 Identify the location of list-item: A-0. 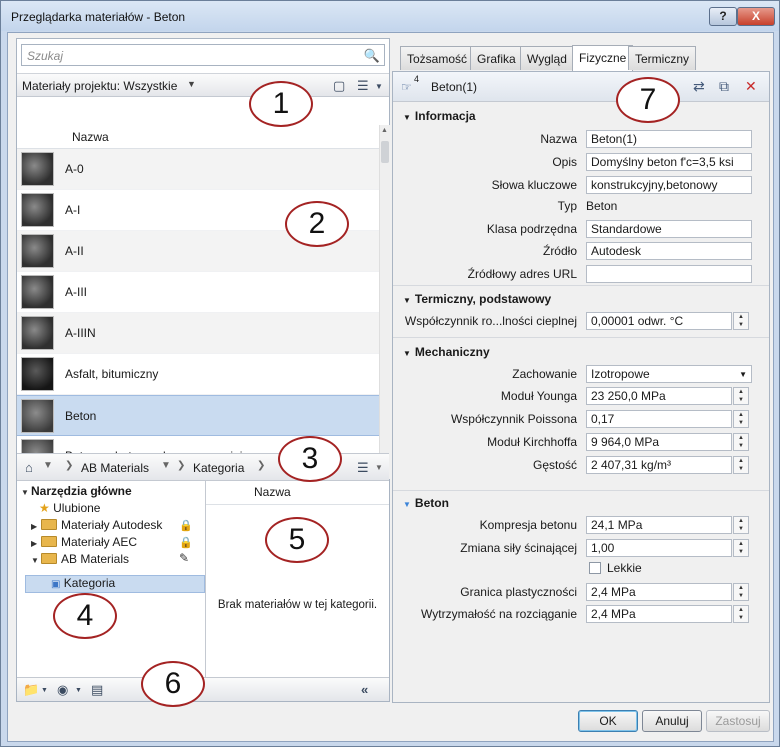
(198, 169).